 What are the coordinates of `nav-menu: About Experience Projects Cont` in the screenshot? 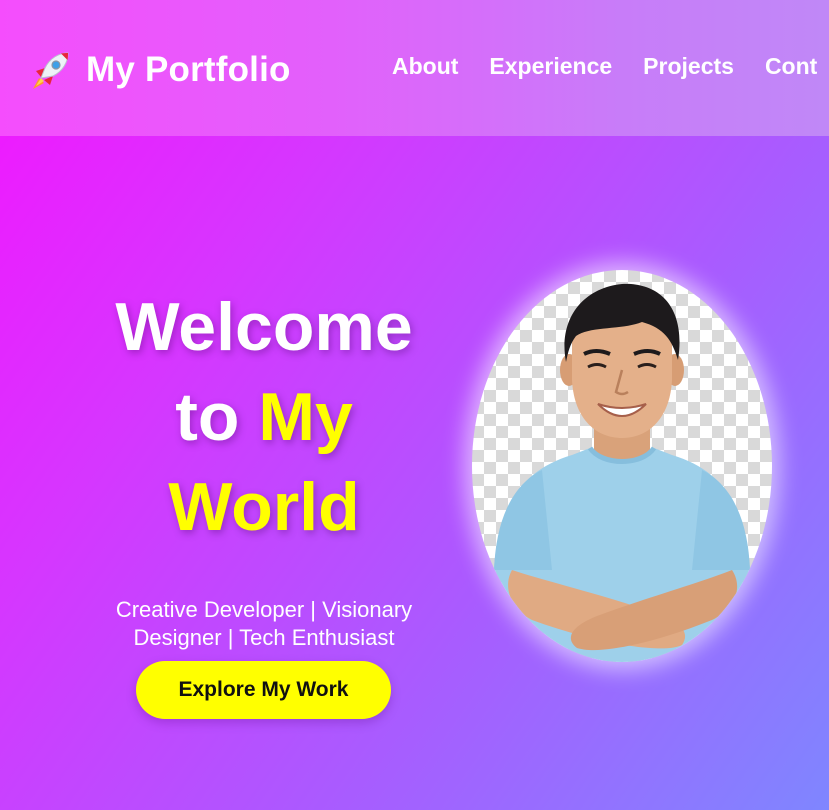 It's located at (604, 66).